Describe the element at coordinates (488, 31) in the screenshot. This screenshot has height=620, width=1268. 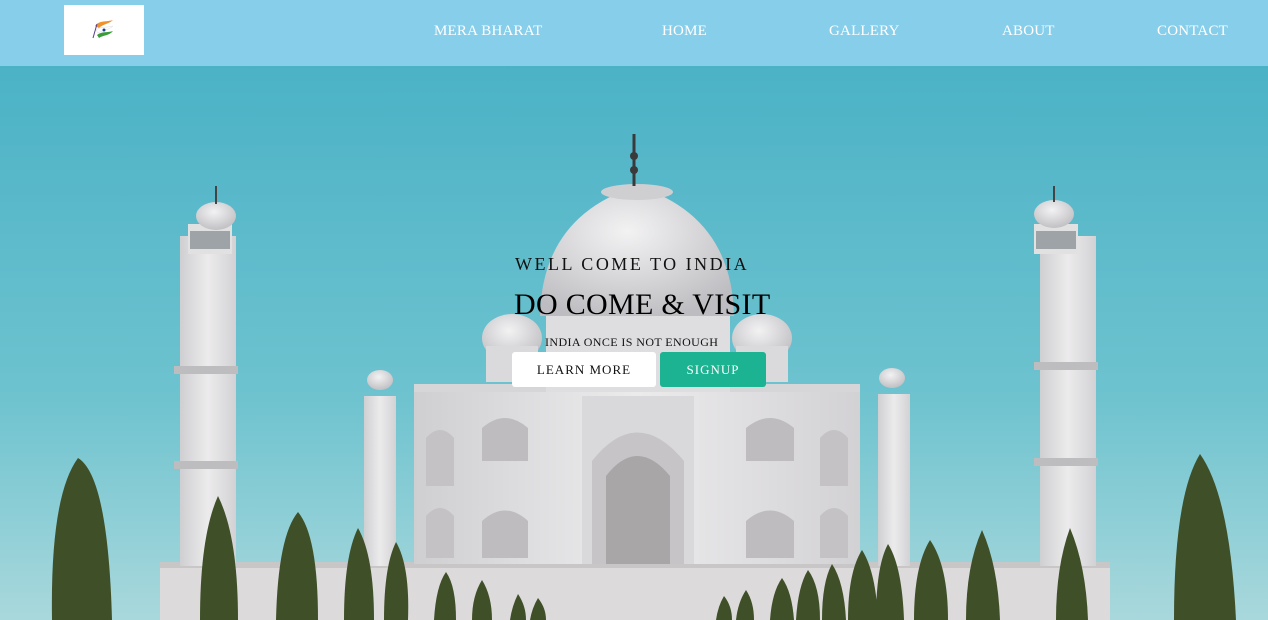
I see `nav-brand-link: MERA BHARAT` at that location.